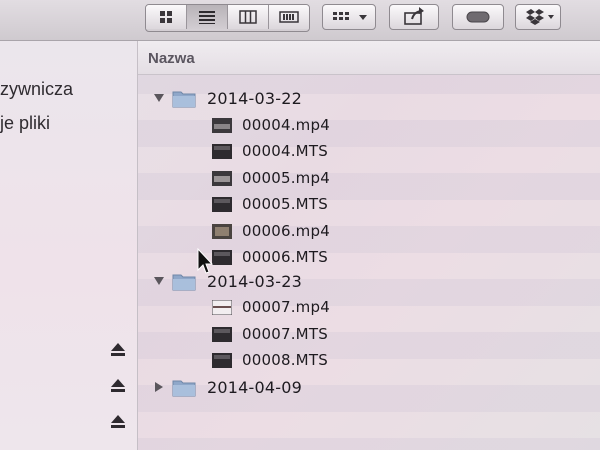  What do you see at coordinates (254, 281) in the screenshot?
I see `folder-name: 2014-03-23` at bounding box center [254, 281].